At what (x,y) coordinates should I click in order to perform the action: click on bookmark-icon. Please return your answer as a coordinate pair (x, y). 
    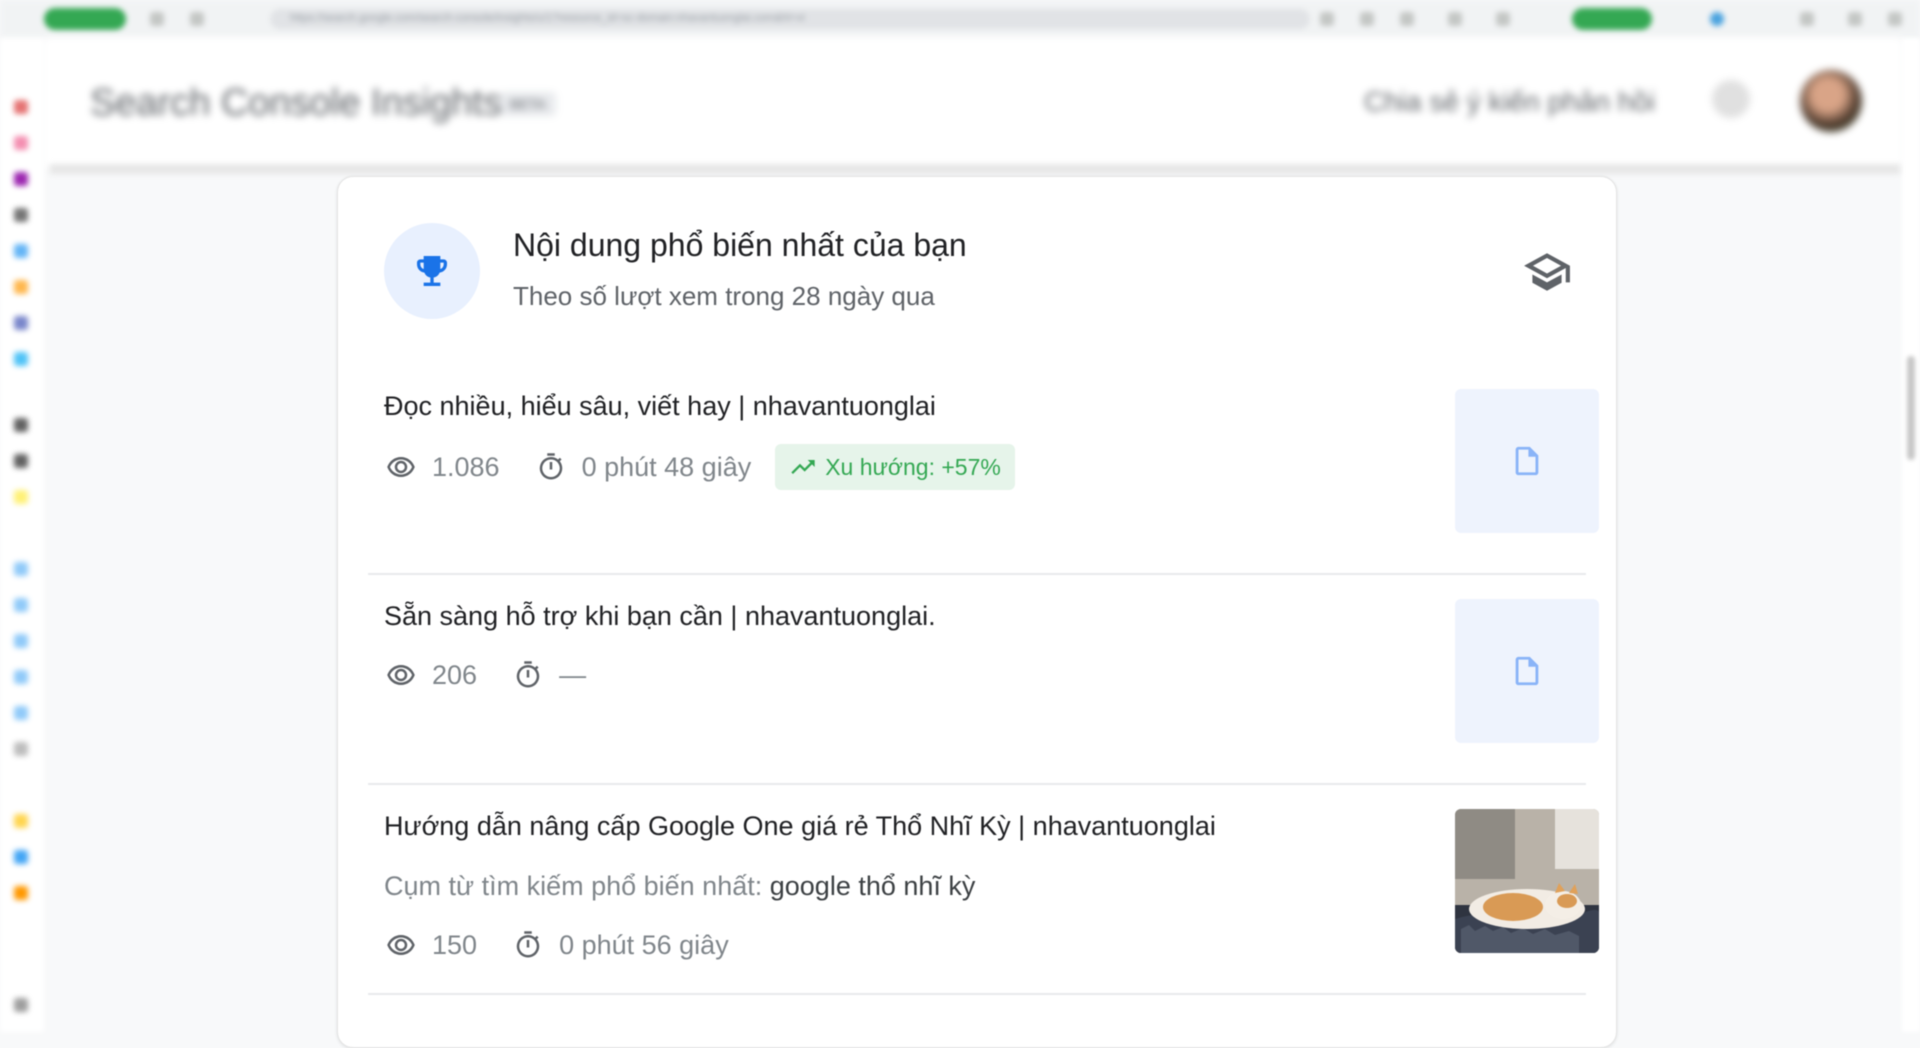
    Looking at the image, I should click on (1327, 19).